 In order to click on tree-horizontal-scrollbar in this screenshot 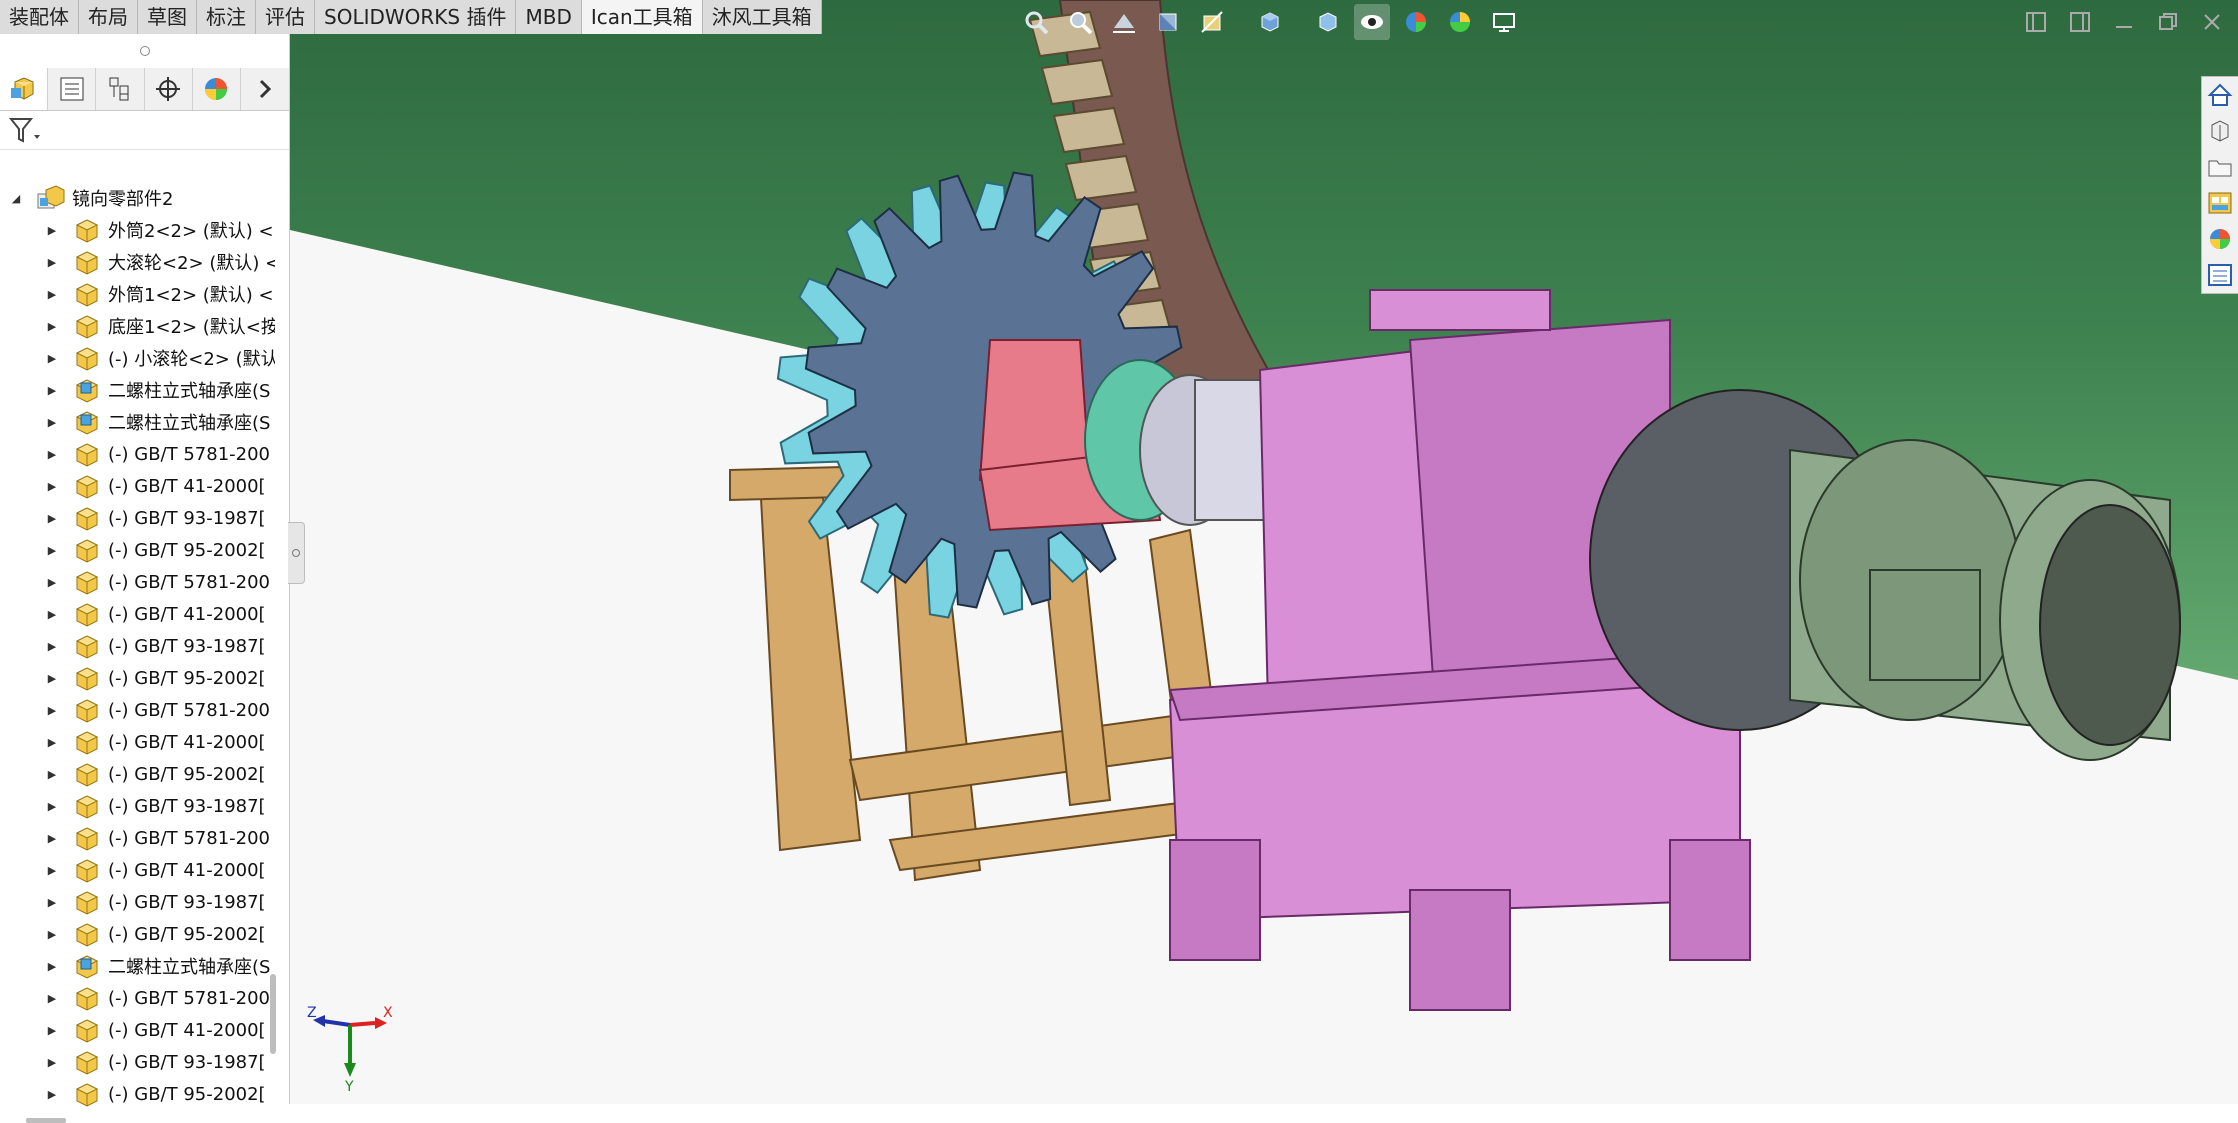, I will do `click(46, 1120)`.